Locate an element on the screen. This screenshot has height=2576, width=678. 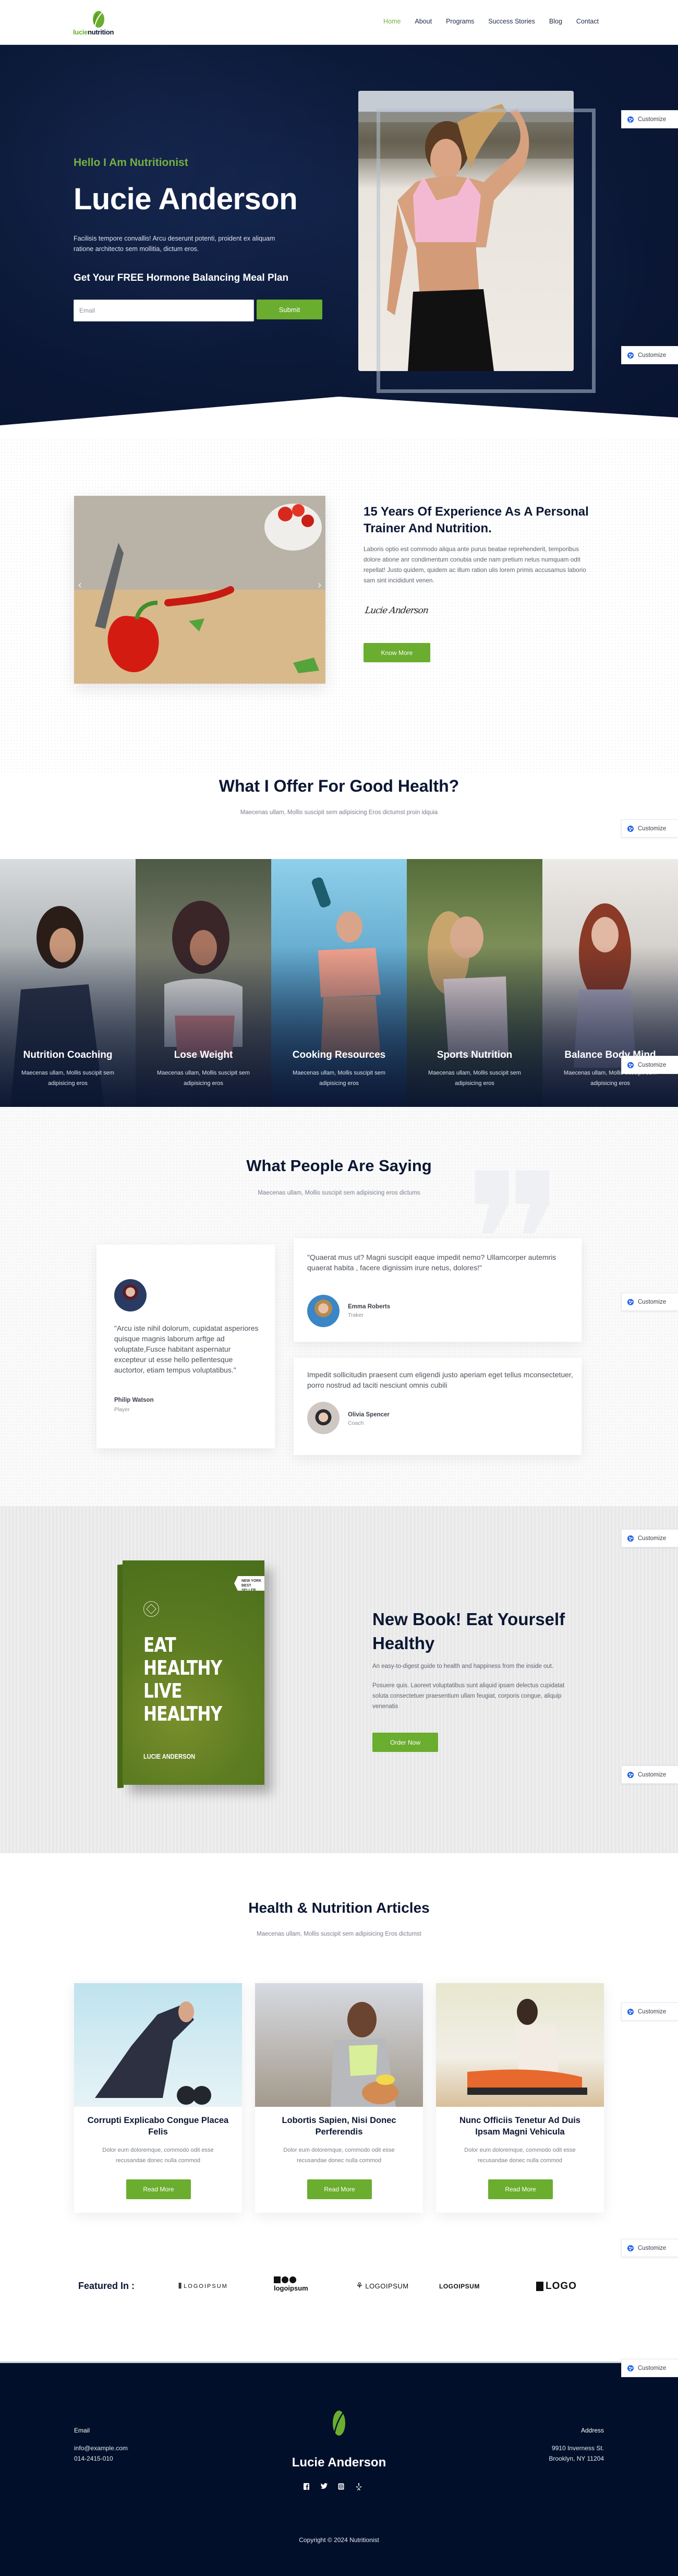
nav-home: Home is located at coordinates (392, 21).